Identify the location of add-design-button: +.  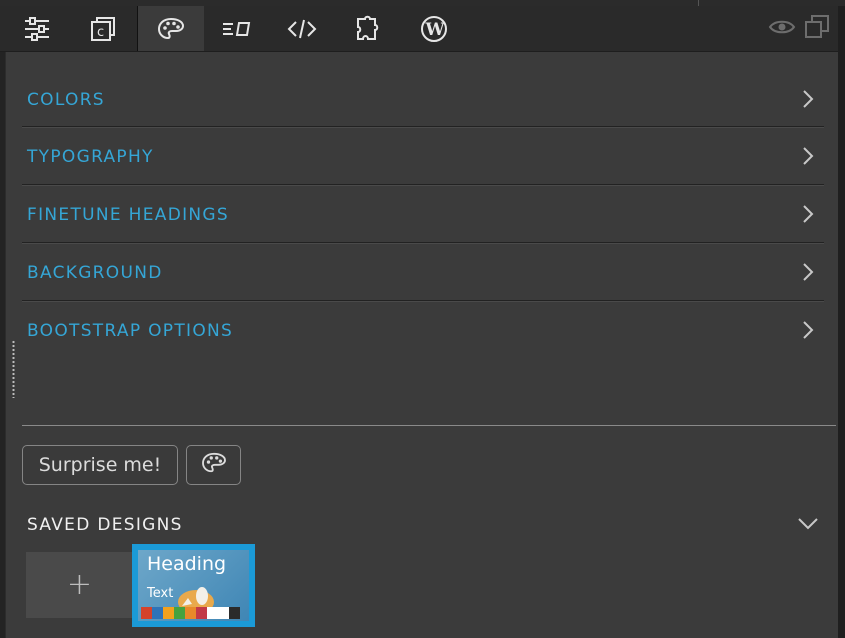
(79, 585).